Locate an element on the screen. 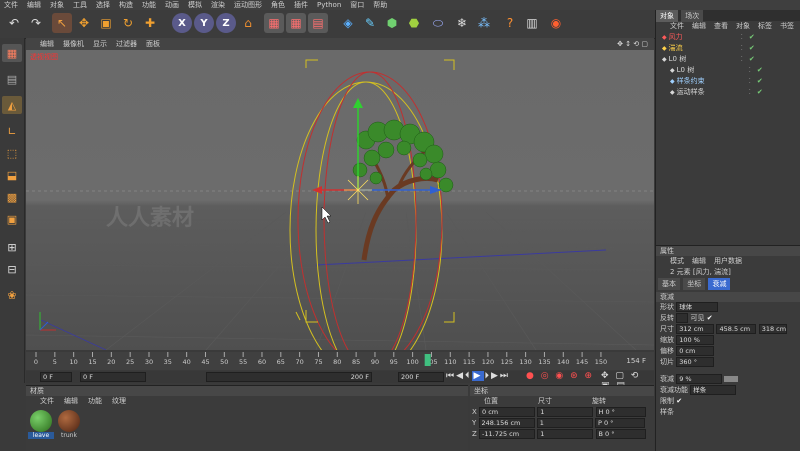  end-frame-field-b: 200 F is located at coordinates (421, 377).